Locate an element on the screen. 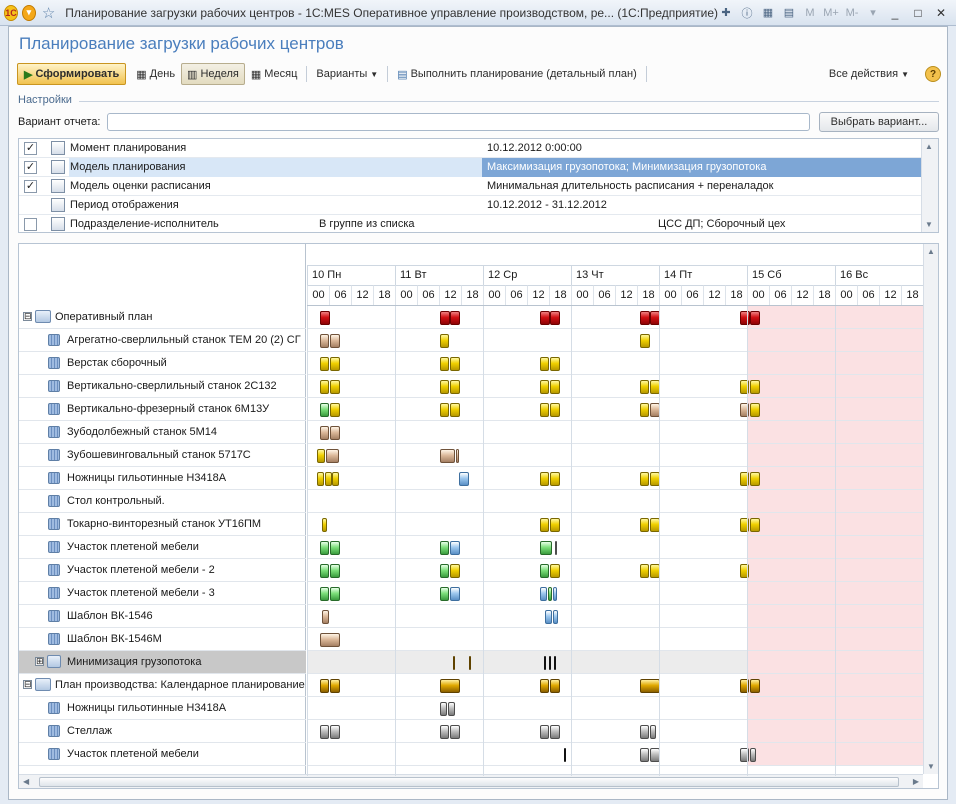 This screenshot has height=804, width=956. scroll-down-icon: ▼ is located at coordinates (931, 766).